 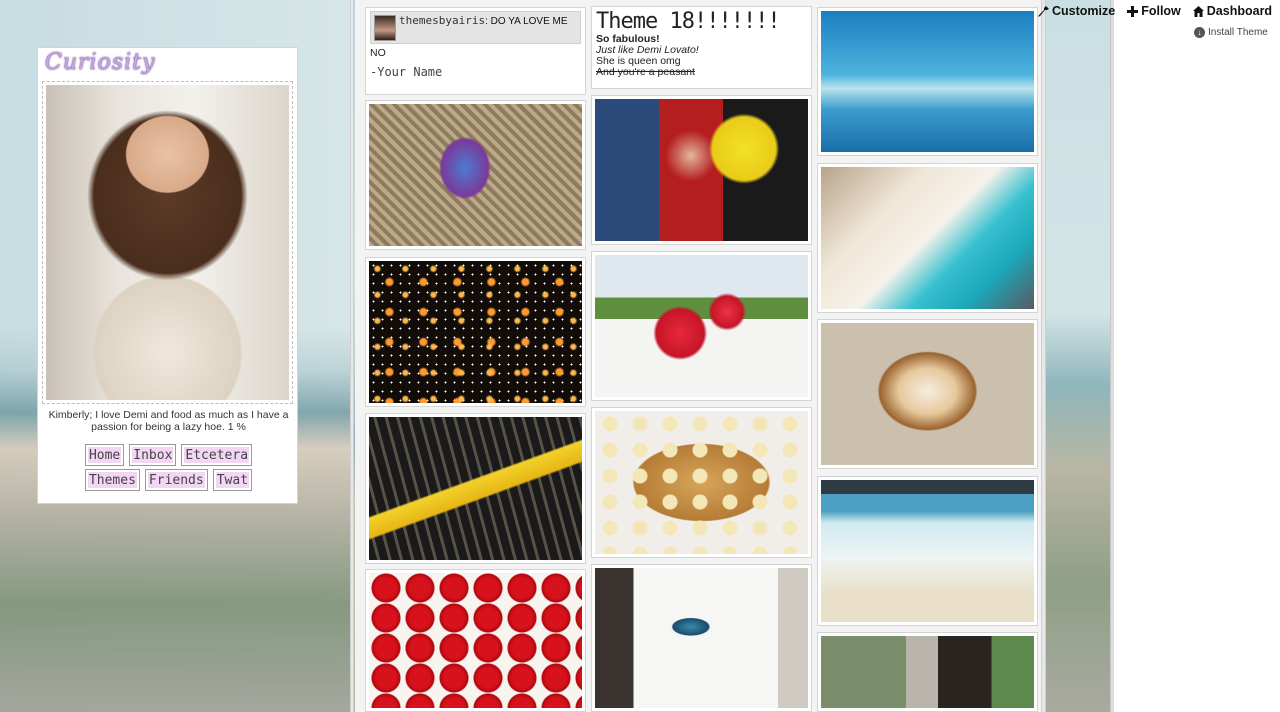 I want to click on signature: -Your Name, so click(x=406, y=72).